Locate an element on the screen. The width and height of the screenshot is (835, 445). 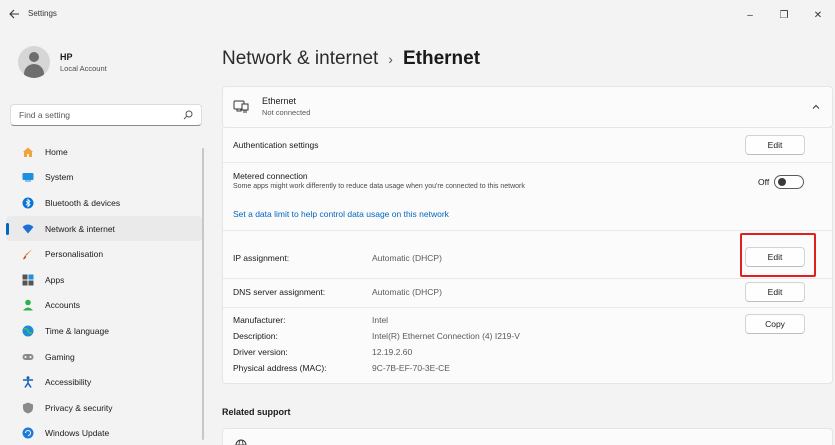
property-label: Physical address (MAC): is located at coordinates (280, 368).